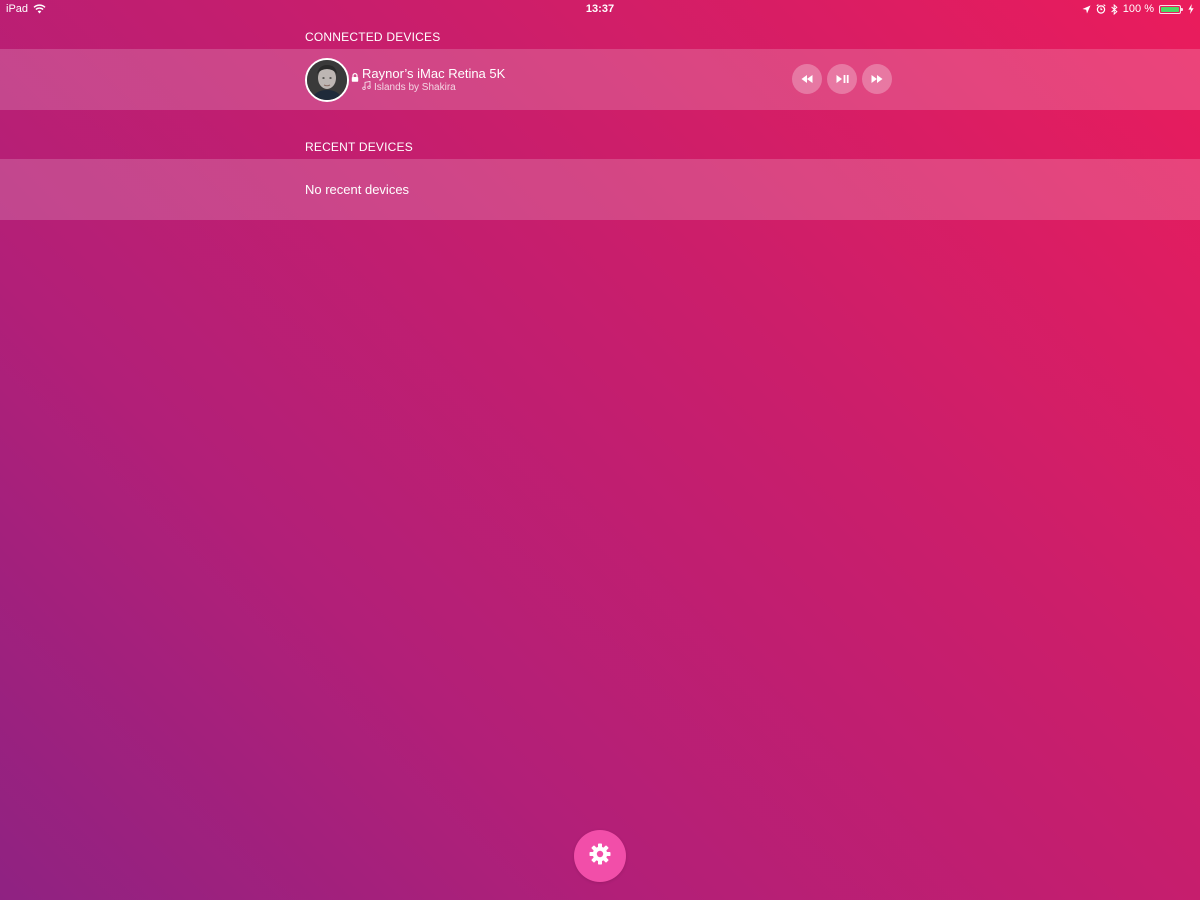 Image resolution: width=1200 pixels, height=900 pixels. Describe the element at coordinates (434, 73) in the screenshot. I see `device-name: Raynor’s iMac Retina 5K` at that location.